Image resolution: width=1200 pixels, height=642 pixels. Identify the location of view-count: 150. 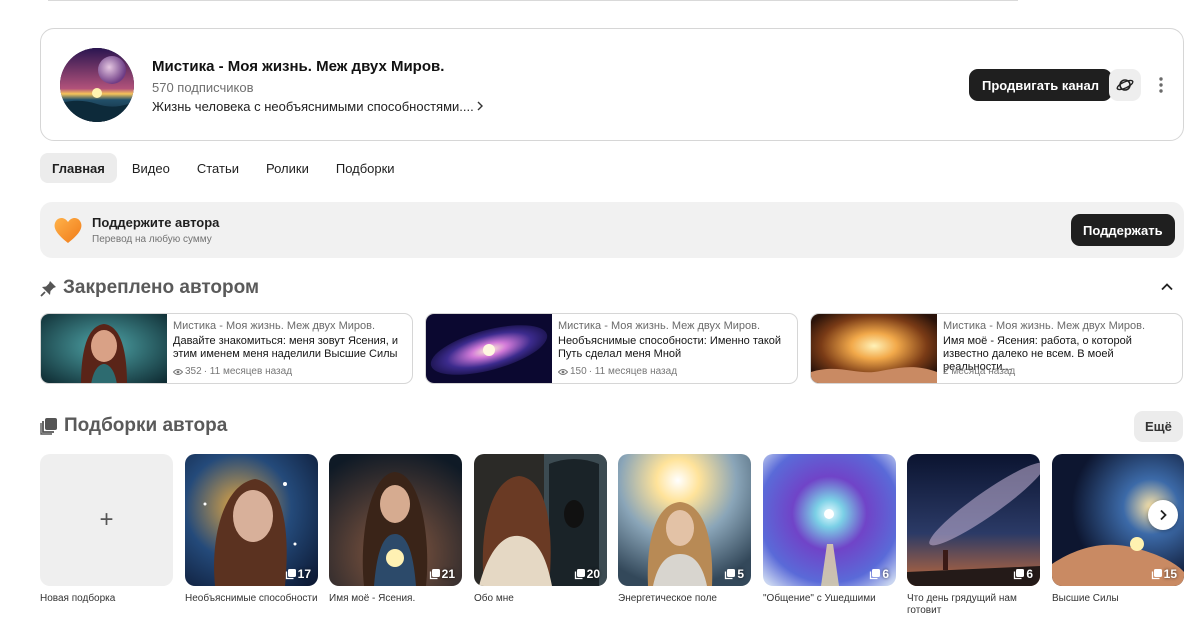
(578, 371).